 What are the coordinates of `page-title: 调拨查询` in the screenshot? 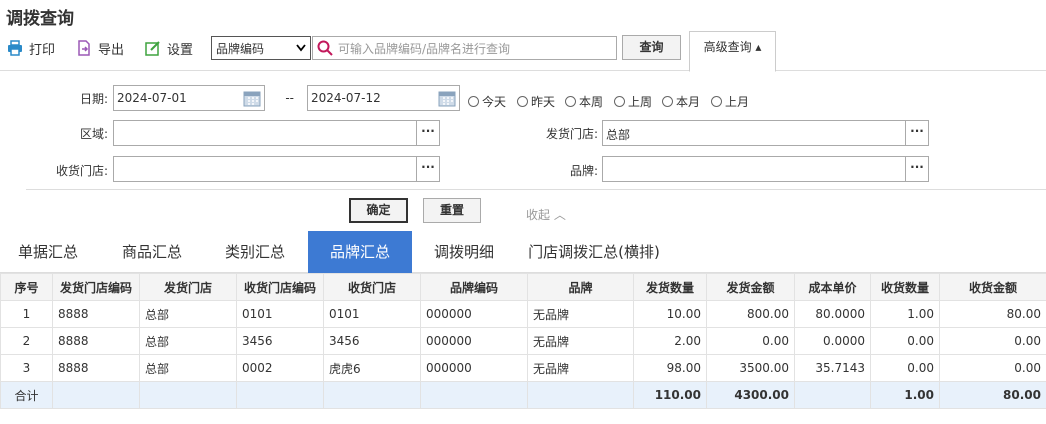 It's located at (40, 19).